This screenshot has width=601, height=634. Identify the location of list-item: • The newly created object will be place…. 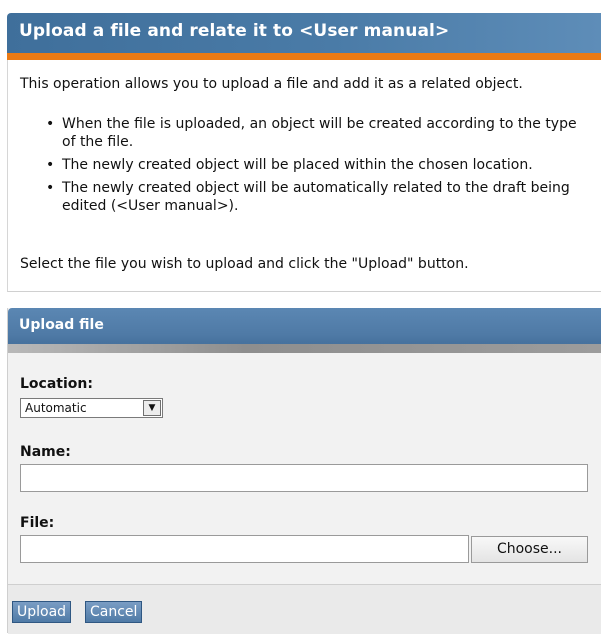
(318, 165).